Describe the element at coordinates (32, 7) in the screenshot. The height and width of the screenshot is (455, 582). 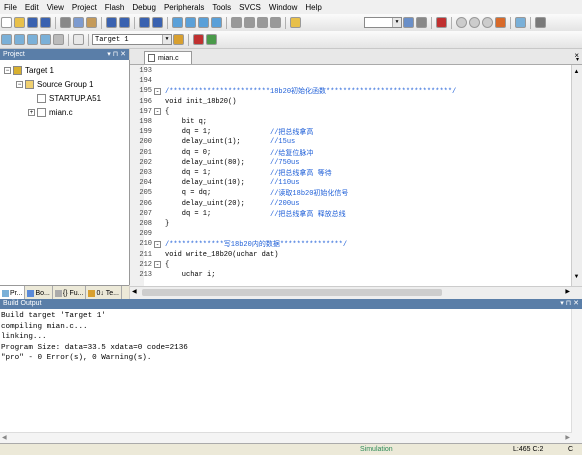
I see `menu-edit: Edit` at that location.